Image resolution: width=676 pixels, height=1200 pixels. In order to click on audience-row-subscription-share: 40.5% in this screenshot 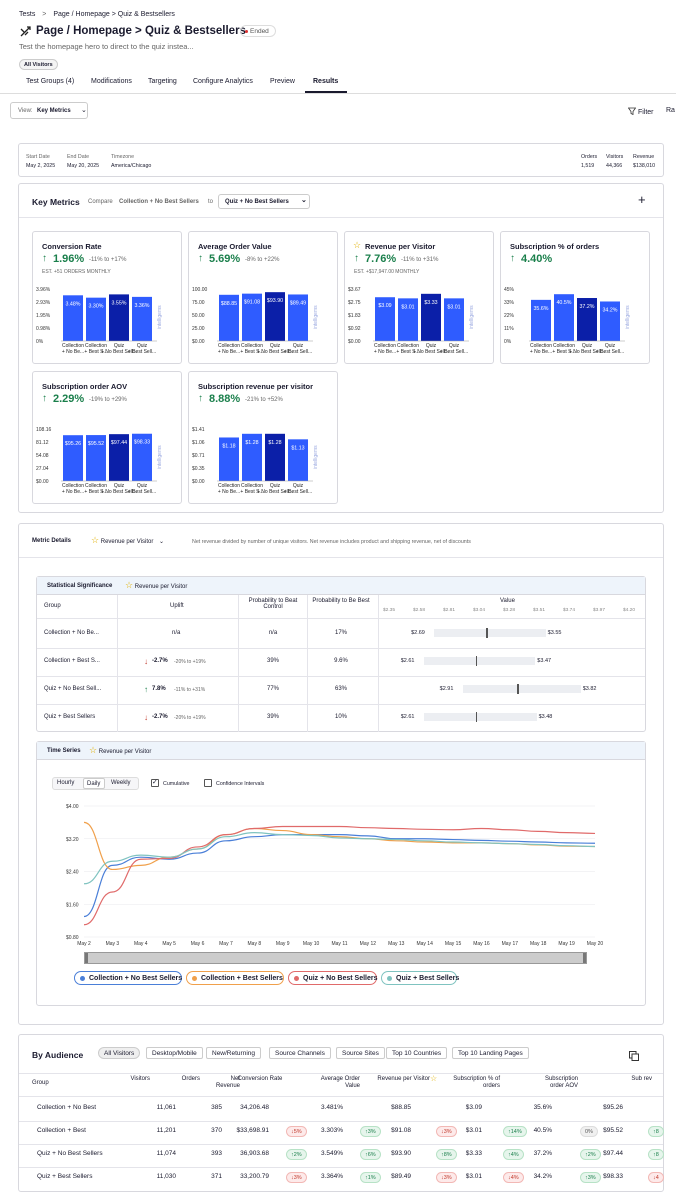, I will do `click(542, 1130)`.